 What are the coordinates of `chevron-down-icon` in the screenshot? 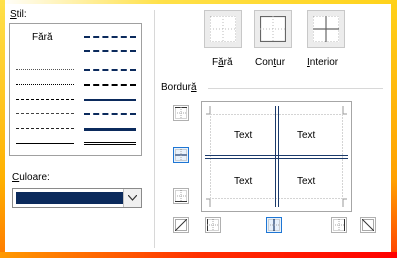 It's located at (132, 198).